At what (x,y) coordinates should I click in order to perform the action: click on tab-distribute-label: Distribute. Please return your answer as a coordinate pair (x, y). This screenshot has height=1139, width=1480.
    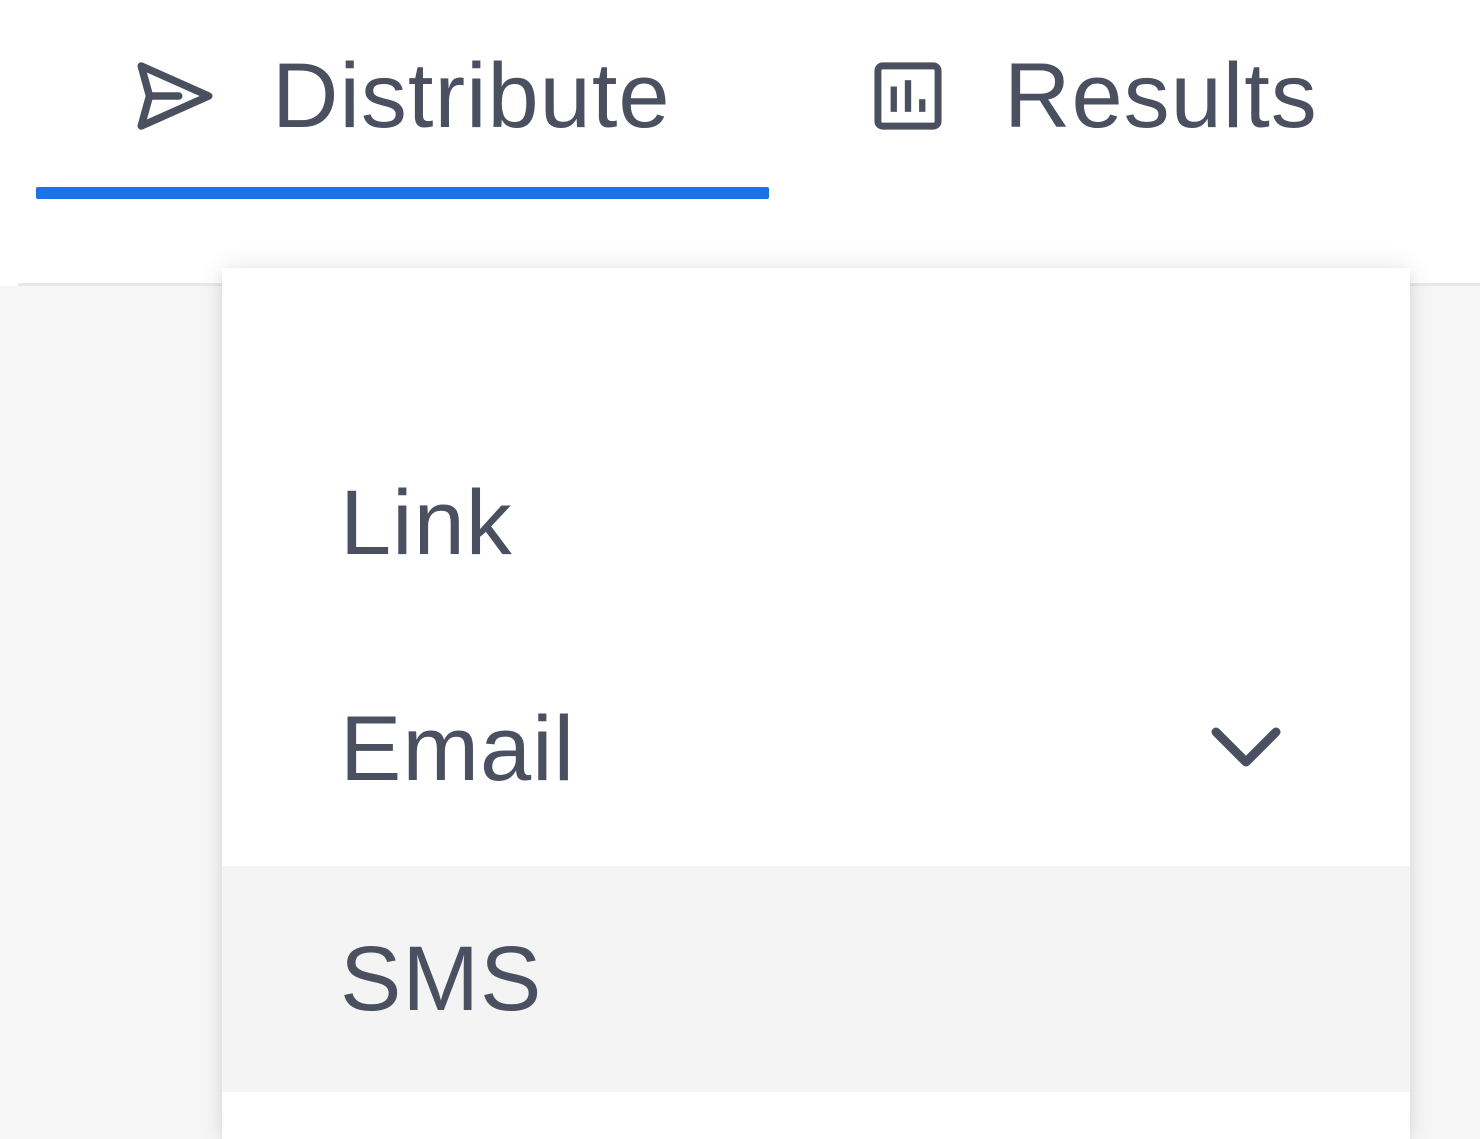
    Looking at the image, I should click on (471, 96).